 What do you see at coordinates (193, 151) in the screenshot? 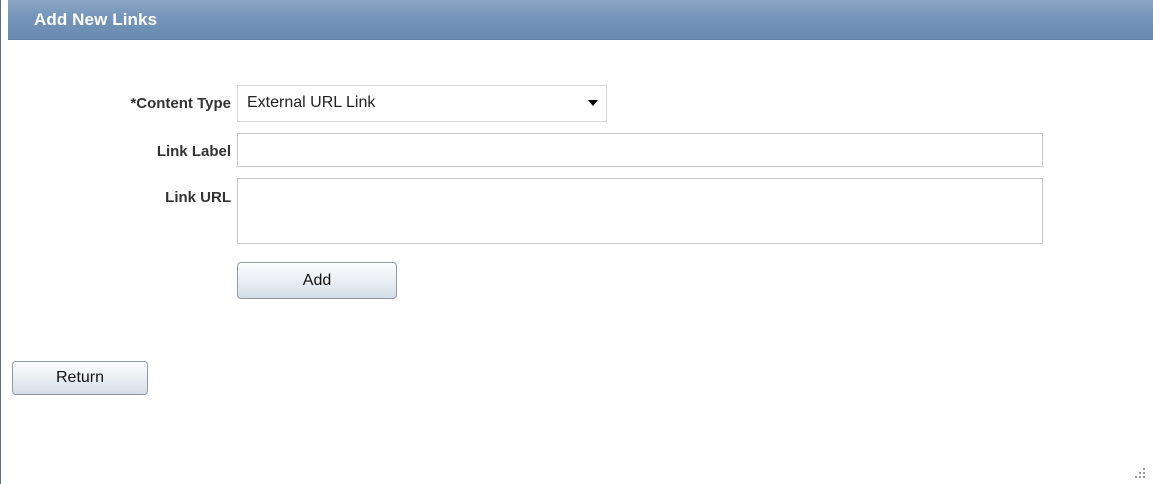
I see `link-label-label: Link Label` at bounding box center [193, 151].